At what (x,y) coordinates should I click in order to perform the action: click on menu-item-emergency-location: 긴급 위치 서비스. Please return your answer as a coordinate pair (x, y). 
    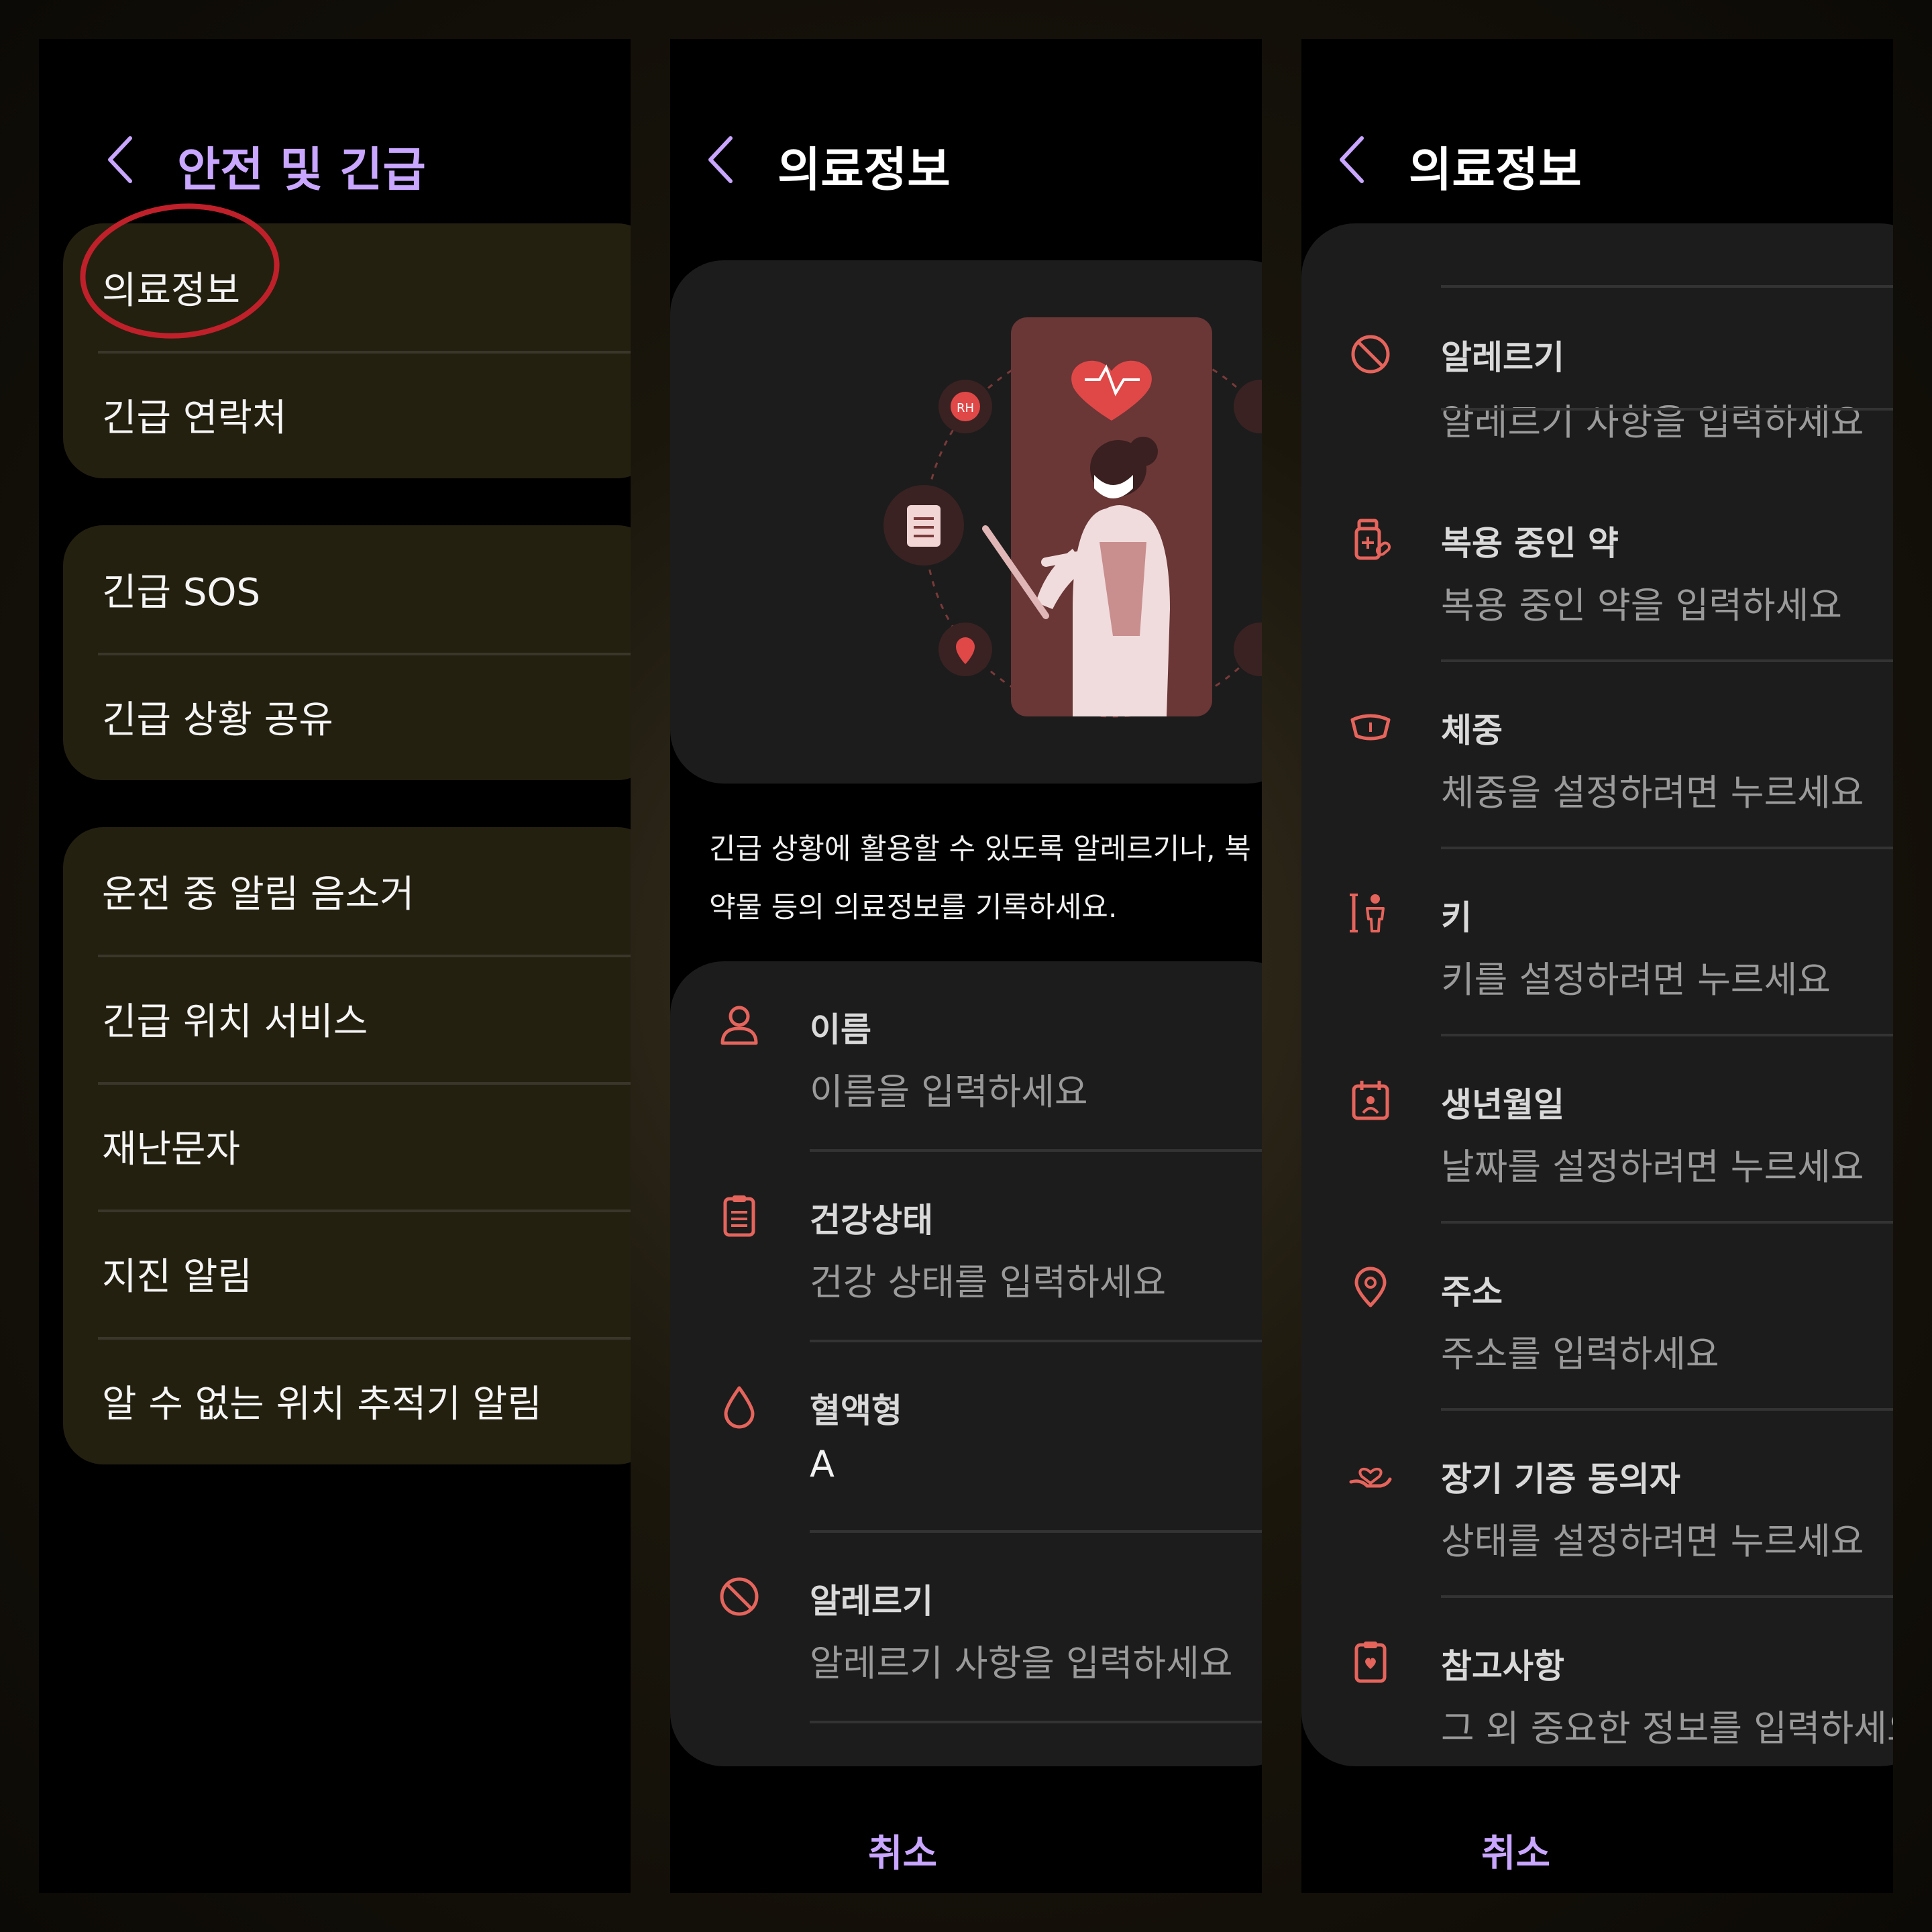
    Looking at the image, I should click on (347, 1018).